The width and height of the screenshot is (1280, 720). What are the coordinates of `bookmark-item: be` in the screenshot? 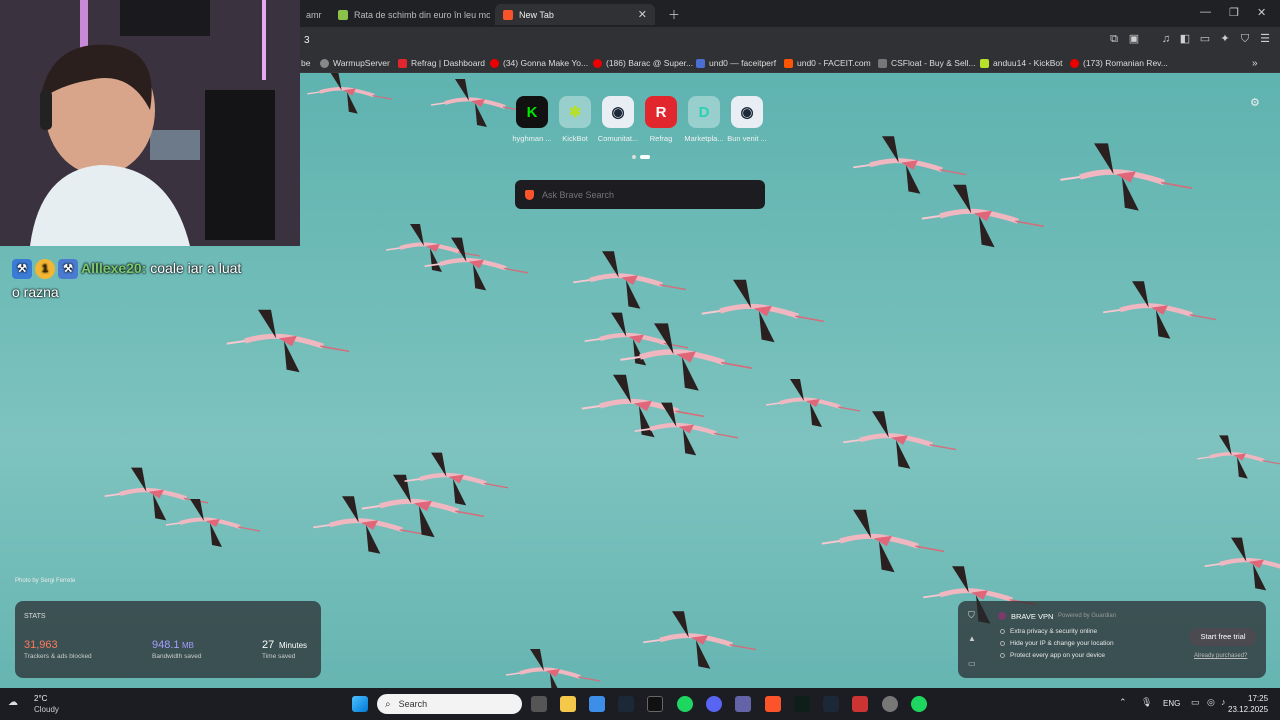 It's located at (305, 63).